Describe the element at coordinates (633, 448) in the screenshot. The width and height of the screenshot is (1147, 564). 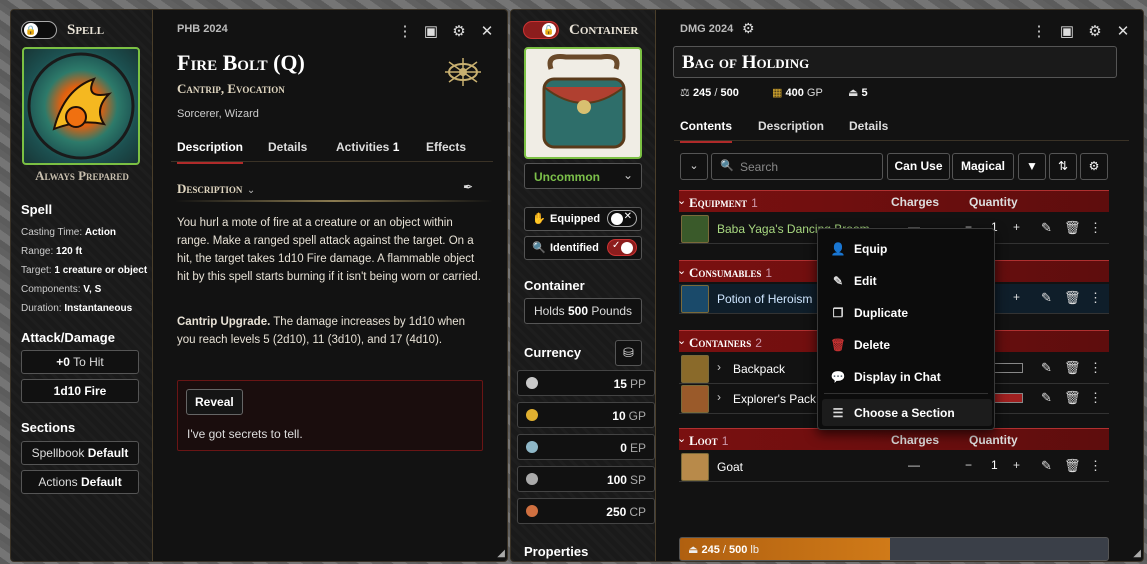
I see `currency-value: 0 EP` at that location.